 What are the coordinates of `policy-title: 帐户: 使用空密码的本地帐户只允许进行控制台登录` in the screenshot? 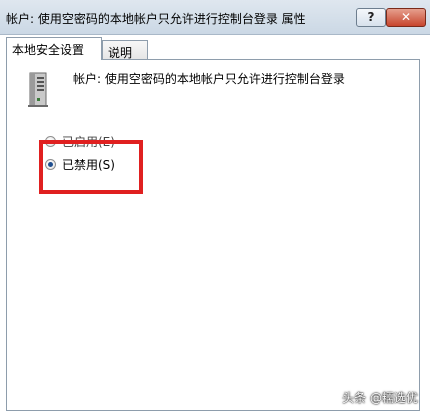 It's located at (209, 79).